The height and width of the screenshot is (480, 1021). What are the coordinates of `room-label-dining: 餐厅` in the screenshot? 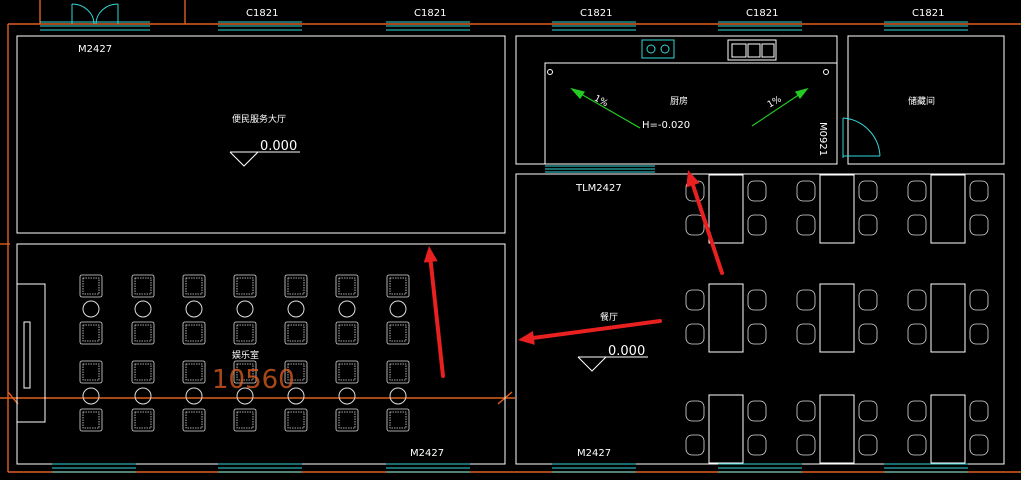 It's located at (609, 317).